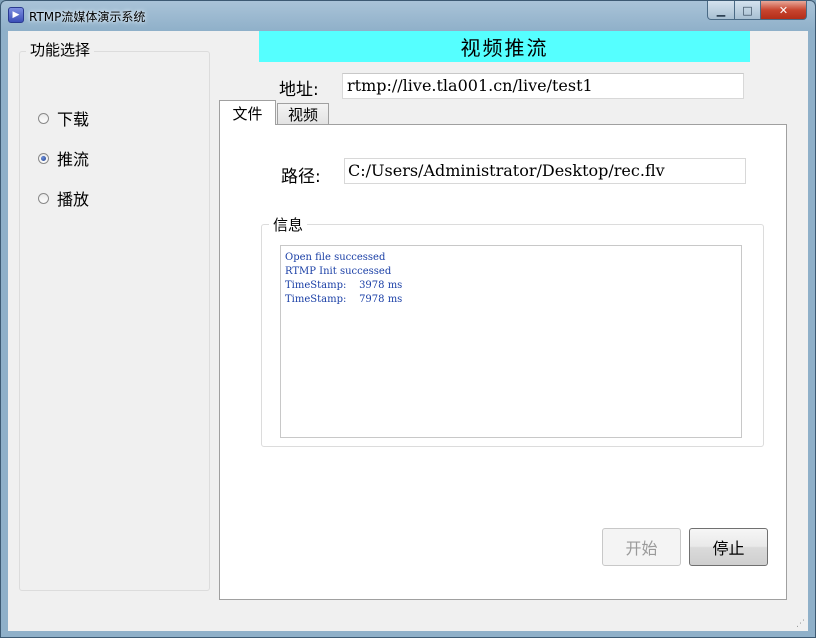  I want to click on close-icon: ✕, so click(783, 10).